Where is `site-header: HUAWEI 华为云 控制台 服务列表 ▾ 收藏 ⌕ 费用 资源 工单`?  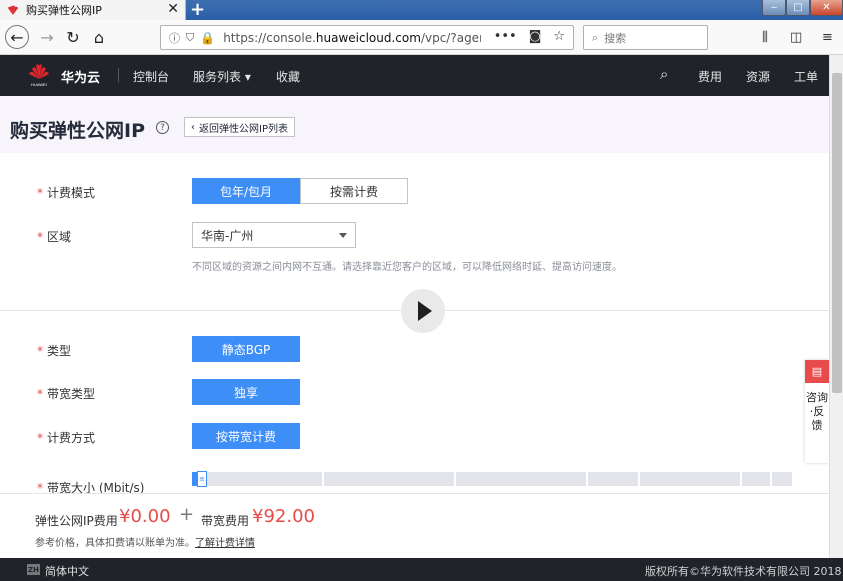 site-header: HUAWEI 华为云 控制台 服务列表 ▾ 收藏 ⌕ 费用 资源 工单 is located at coordinates (414, 75).